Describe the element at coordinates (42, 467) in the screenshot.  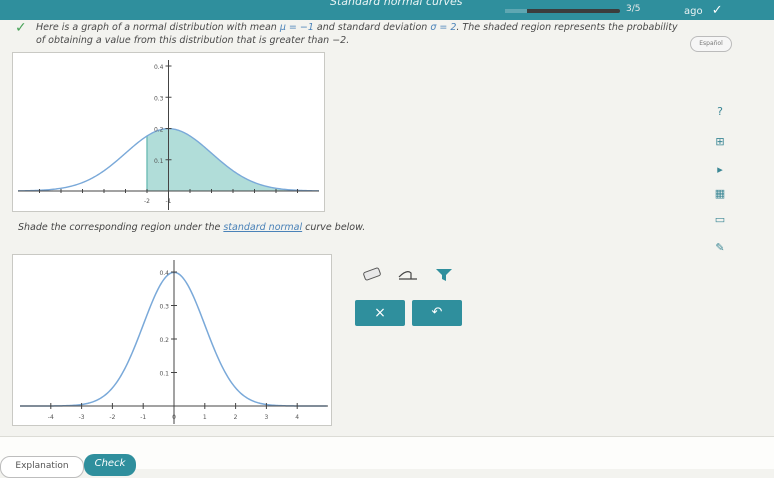
I see `explanation-button: Explanation` at that location.